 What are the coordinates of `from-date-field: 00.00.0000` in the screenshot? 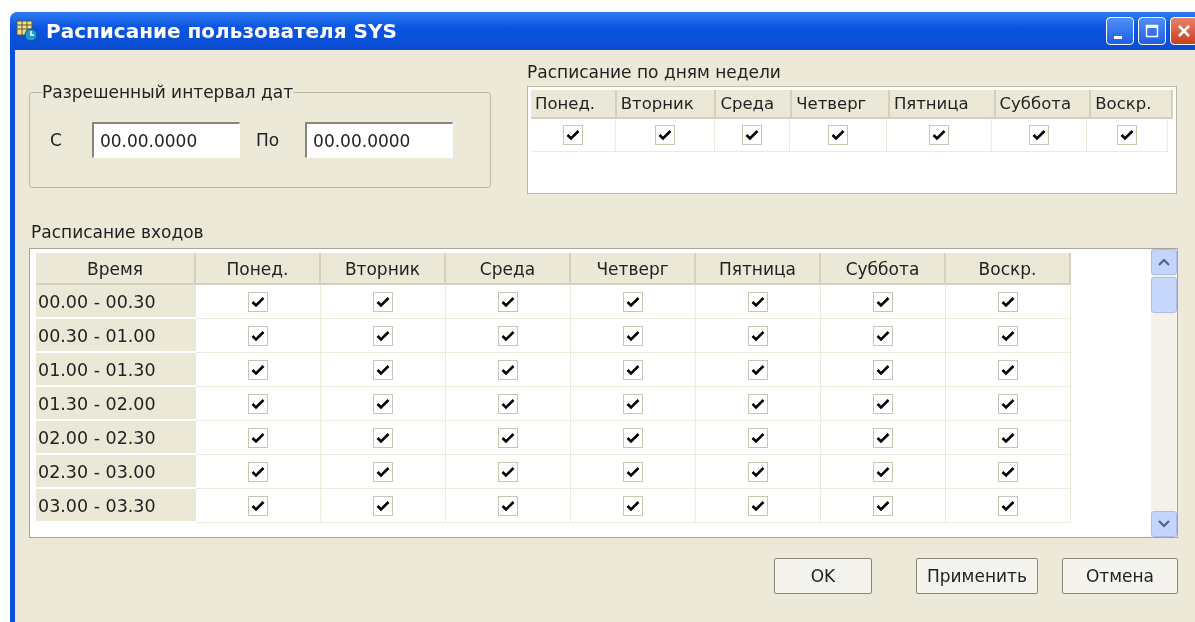 It's located at (165, 140).